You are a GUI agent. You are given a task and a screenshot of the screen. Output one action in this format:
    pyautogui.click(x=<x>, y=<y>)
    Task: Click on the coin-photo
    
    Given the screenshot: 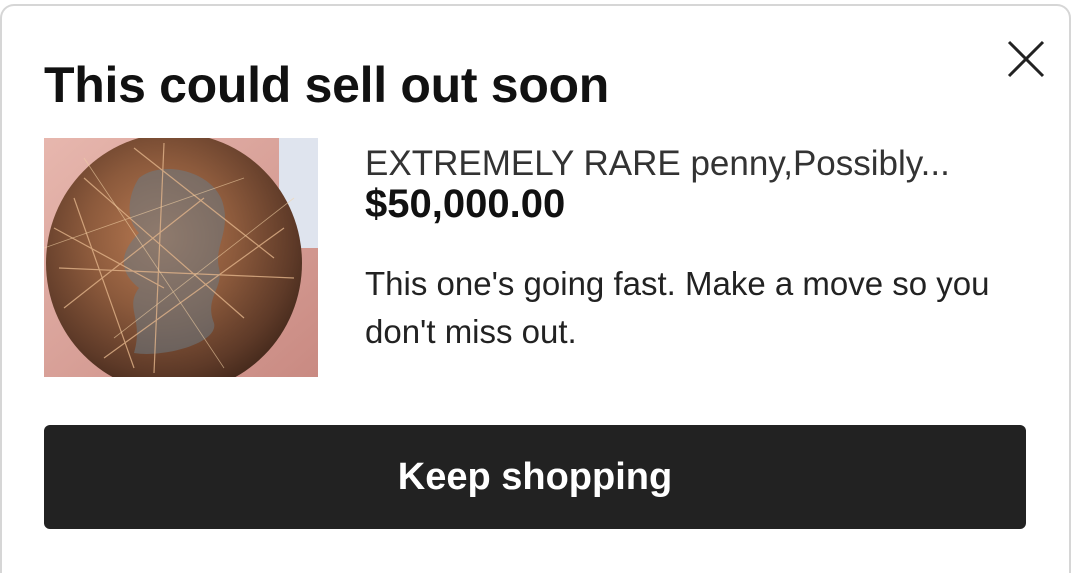 What is the action you would take?
    pyautogui.click(x=181, y=257)
    